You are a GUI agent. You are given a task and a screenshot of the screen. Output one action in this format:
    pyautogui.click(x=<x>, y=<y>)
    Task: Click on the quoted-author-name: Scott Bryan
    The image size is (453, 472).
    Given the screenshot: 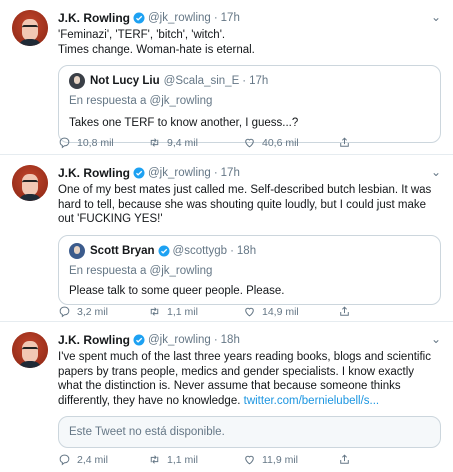 What is the action you would take?
    pyautogui.click(x=122, y=250)
    